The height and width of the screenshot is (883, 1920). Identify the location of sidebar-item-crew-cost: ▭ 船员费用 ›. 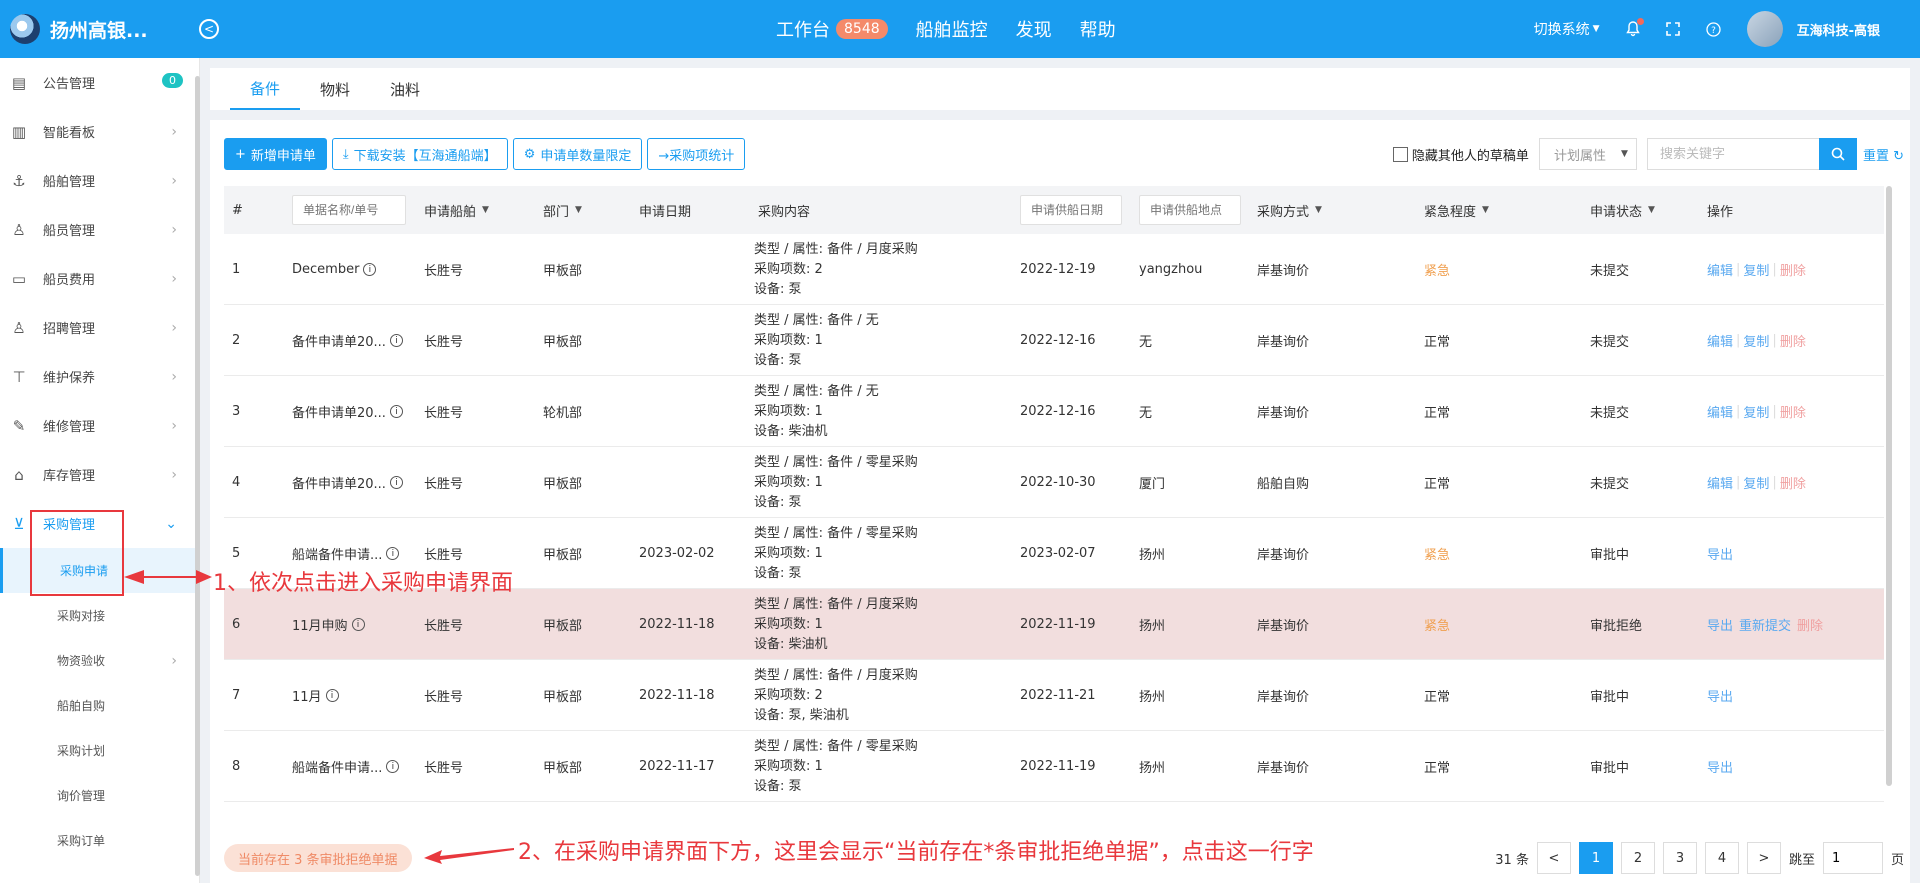
(99, 278).